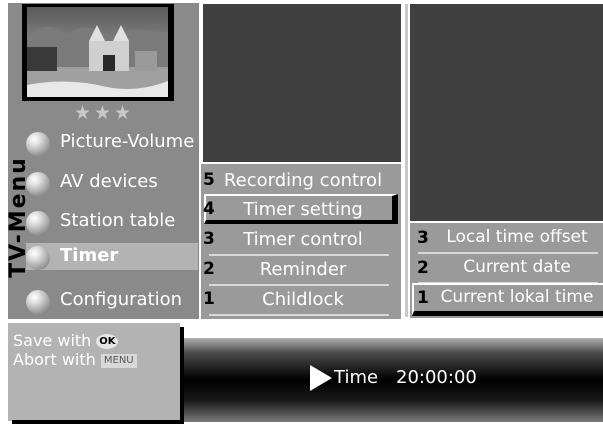 The height and width of the screenshot is (426, 603). Describe the element at coordinates (118, 220) in the screenshot. I see `menu-item-label: Station table` at that location.